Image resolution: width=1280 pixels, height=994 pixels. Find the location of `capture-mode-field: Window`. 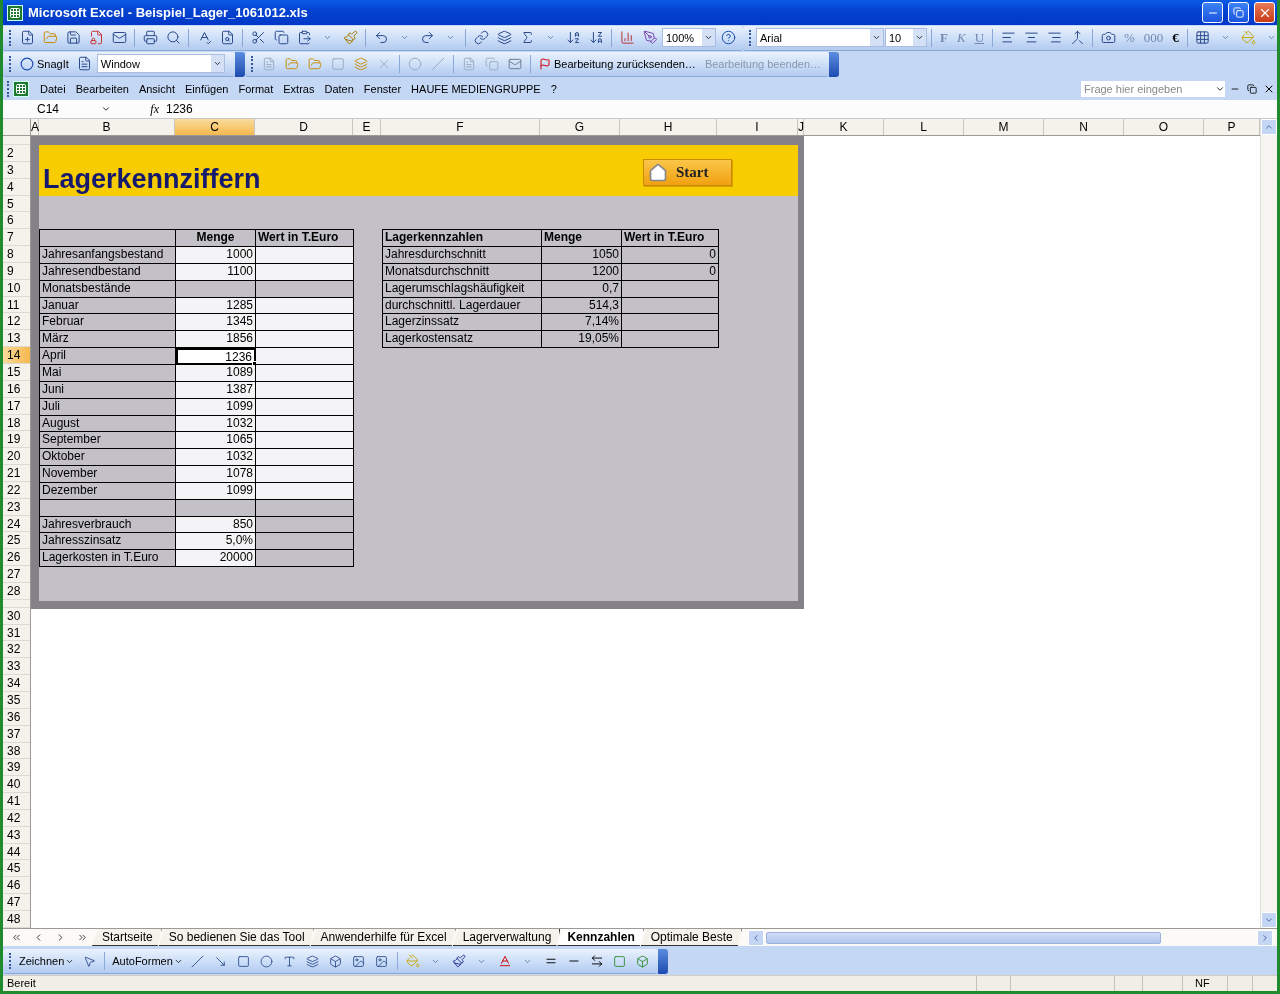

capture-mode-field: Window is located at coordinates (160, 63).